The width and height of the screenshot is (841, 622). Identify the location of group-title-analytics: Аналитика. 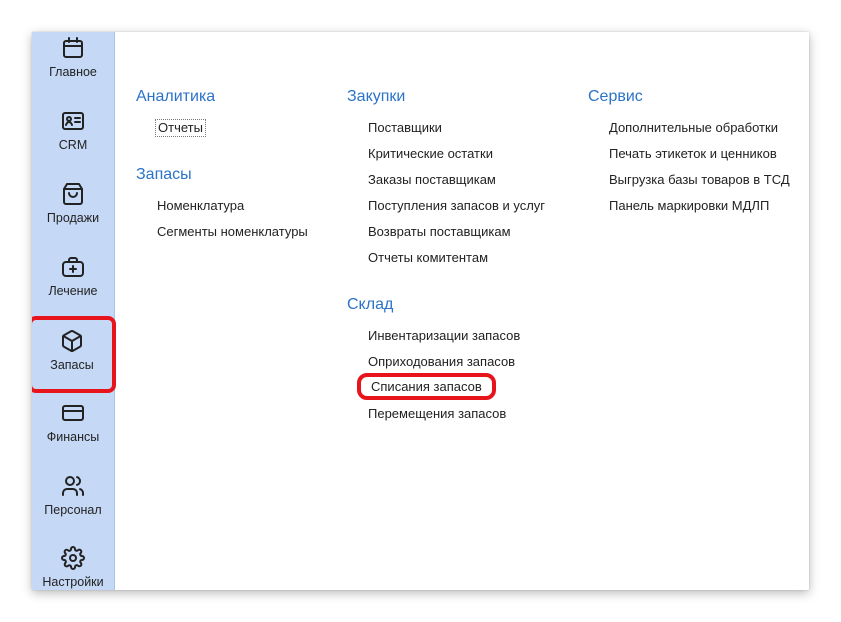
(176, 96).